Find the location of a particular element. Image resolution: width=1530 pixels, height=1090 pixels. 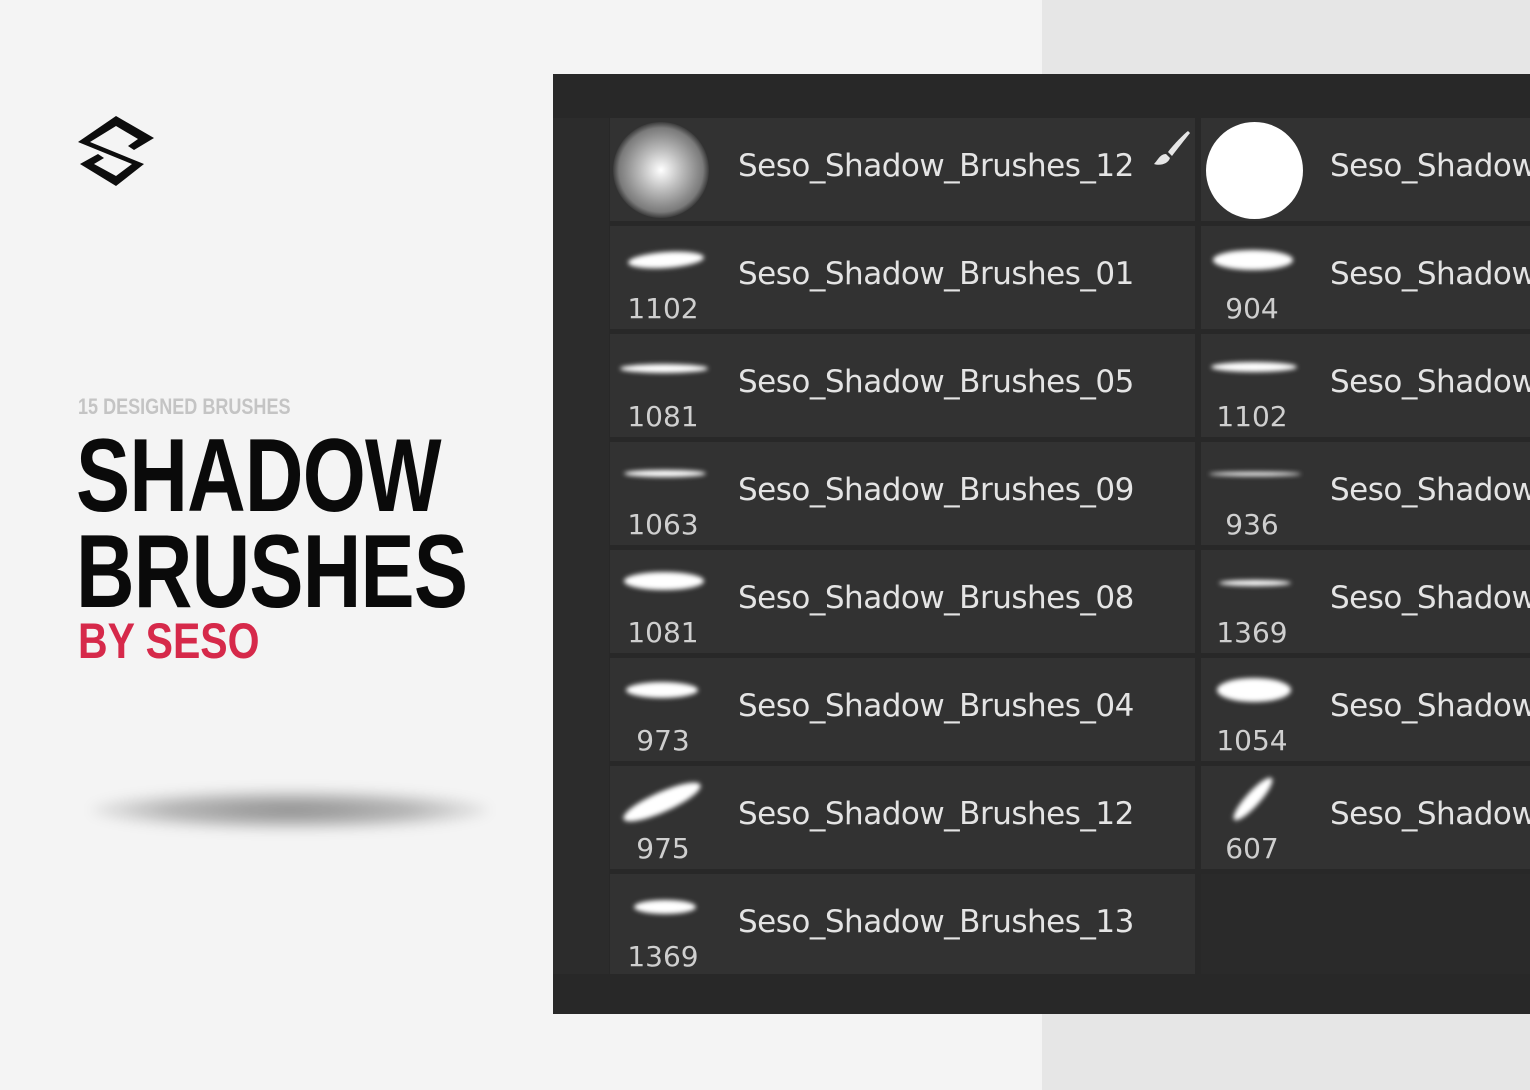

brush-preset-item: 1369 Seso_Shadow_Brushes_13 is located at coordinates (902, 924).